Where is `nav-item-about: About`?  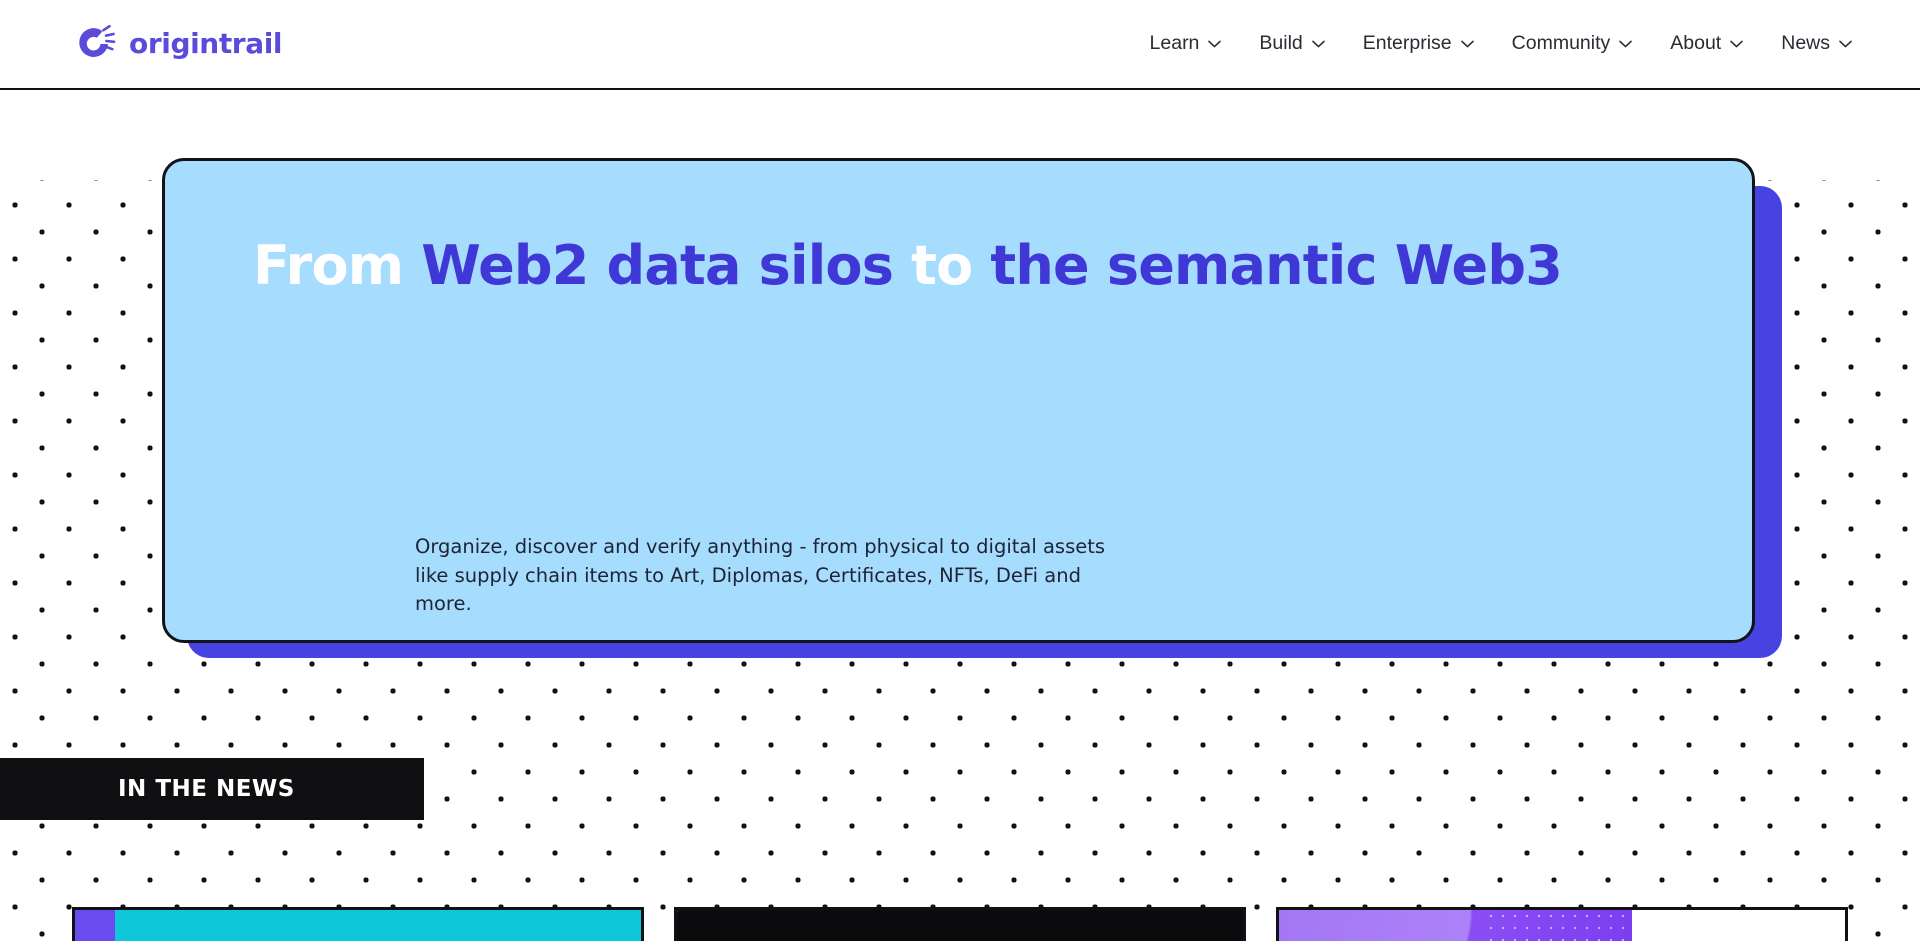
nav-item-about: About is located at coordinates (1706, 44).